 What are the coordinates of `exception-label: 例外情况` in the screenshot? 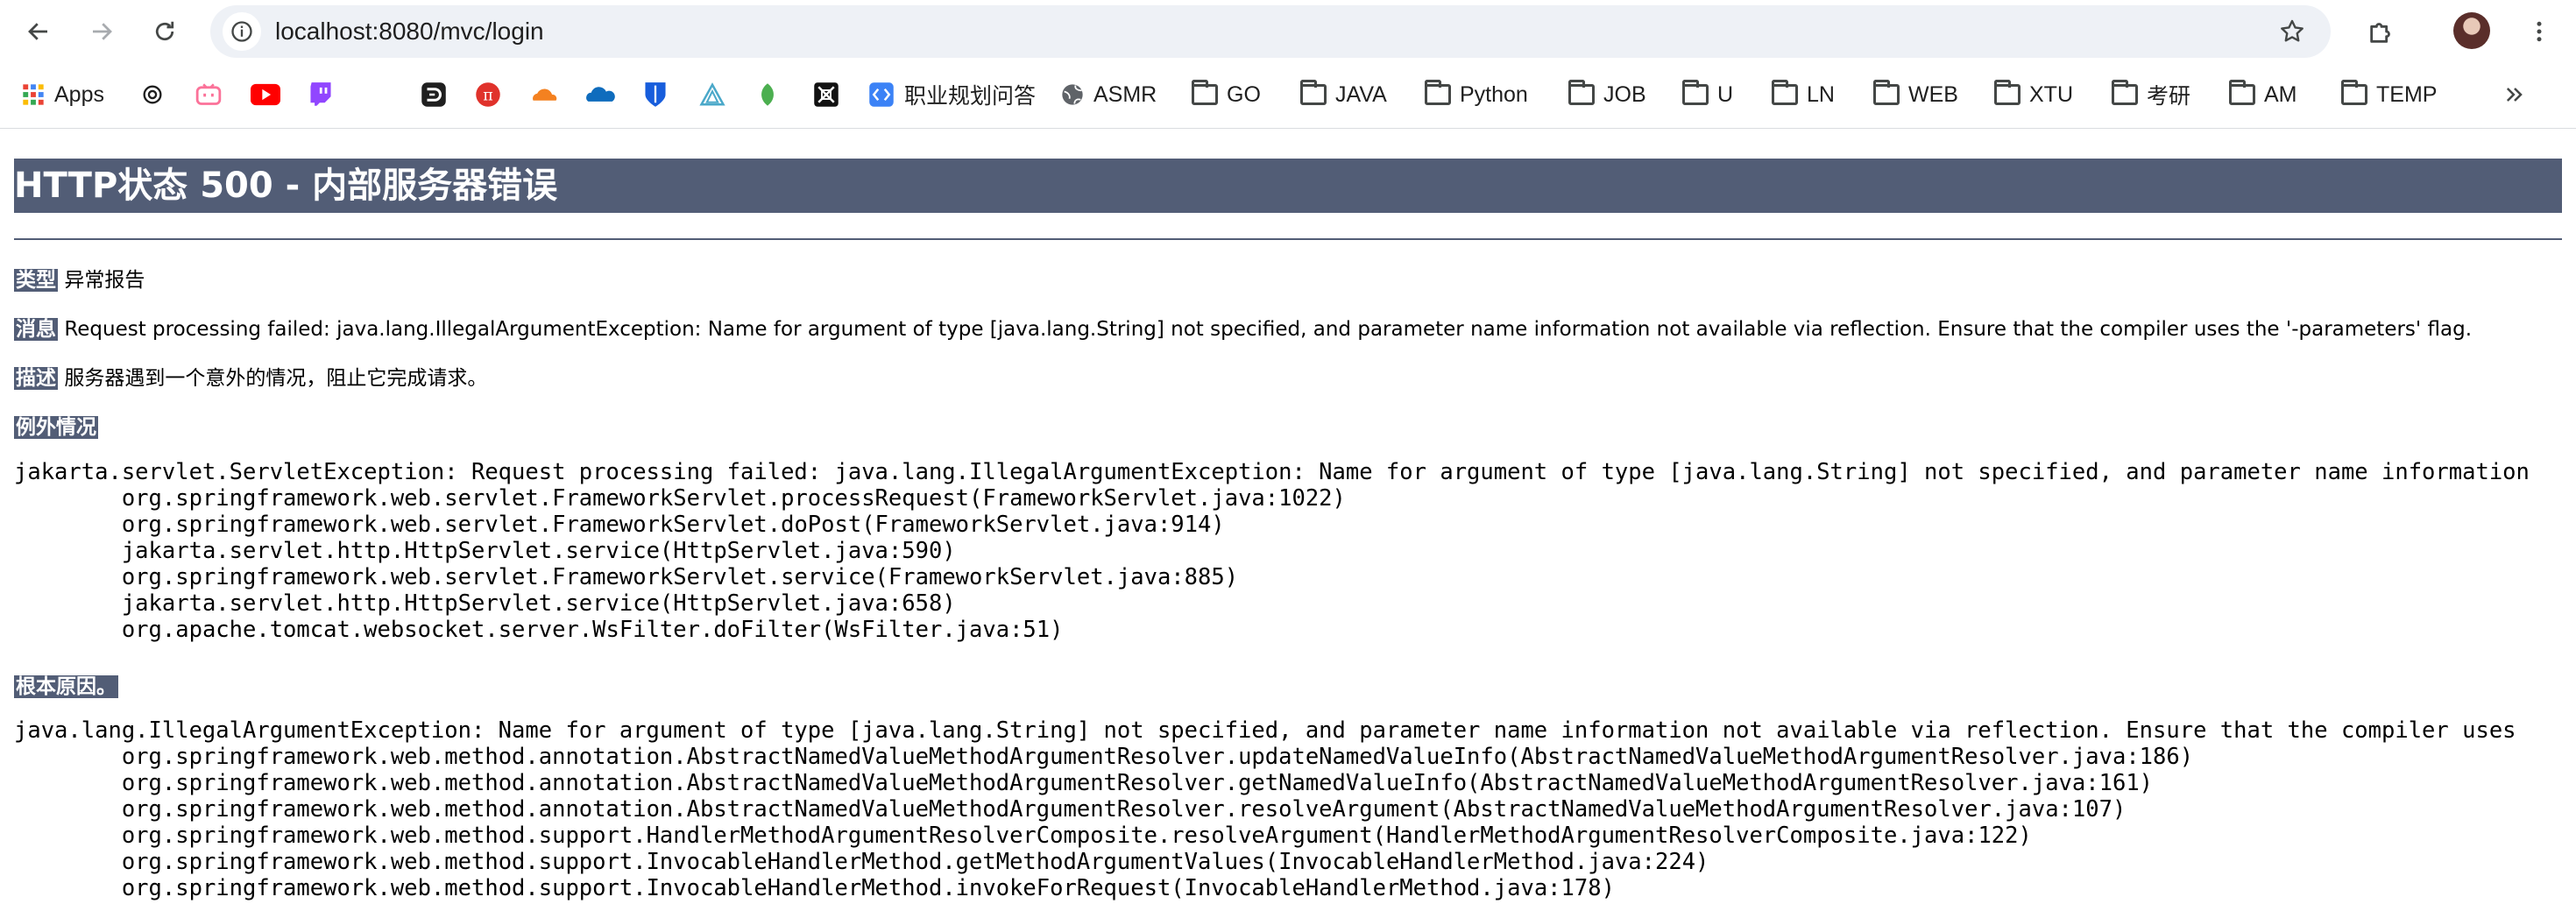 It's located at (56, 427).